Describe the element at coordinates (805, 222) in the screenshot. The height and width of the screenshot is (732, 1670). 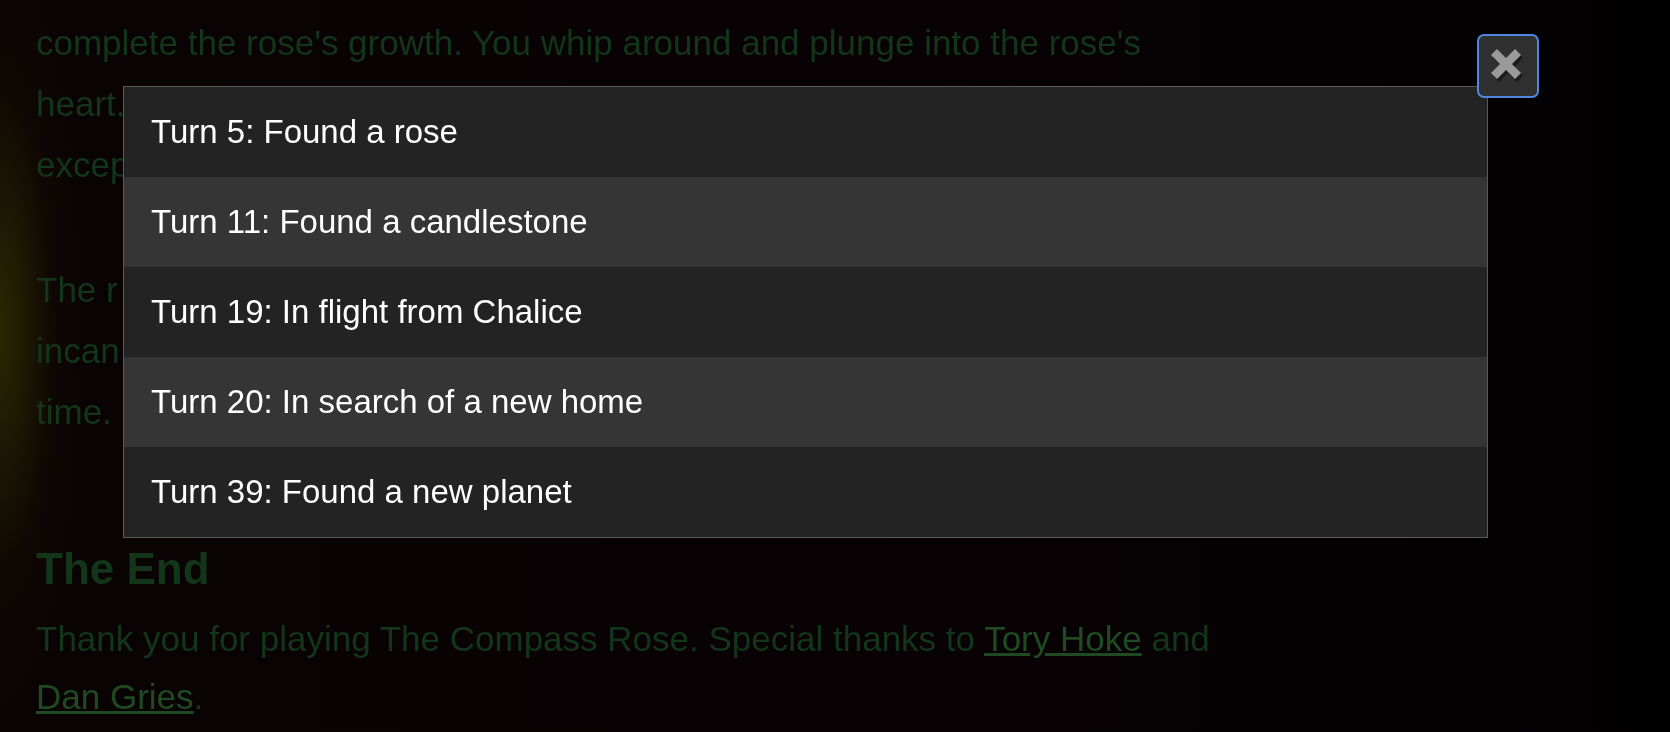
I see `turn-log-item: Turn 11: Found a candlestone` at that location.